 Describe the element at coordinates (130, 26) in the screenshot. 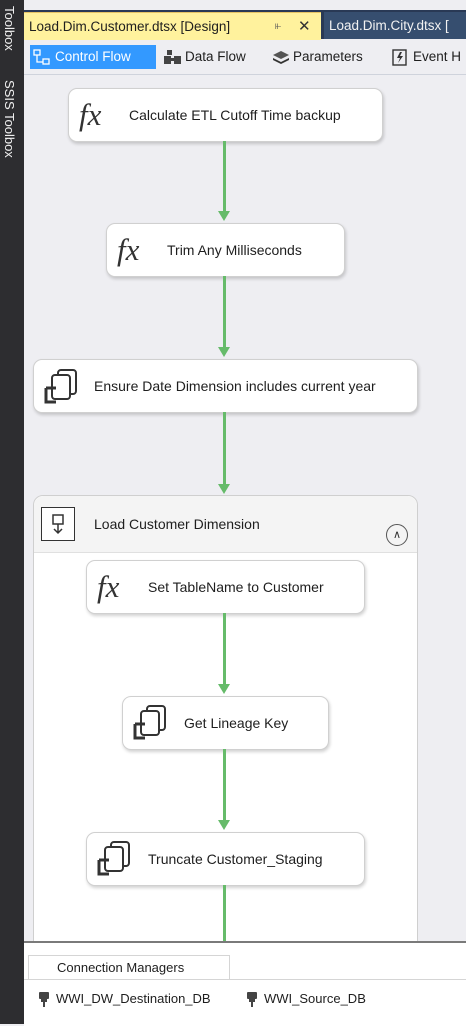

I see `tab-title: Load.Dim.Customer.dtsx [Design]` at that location.